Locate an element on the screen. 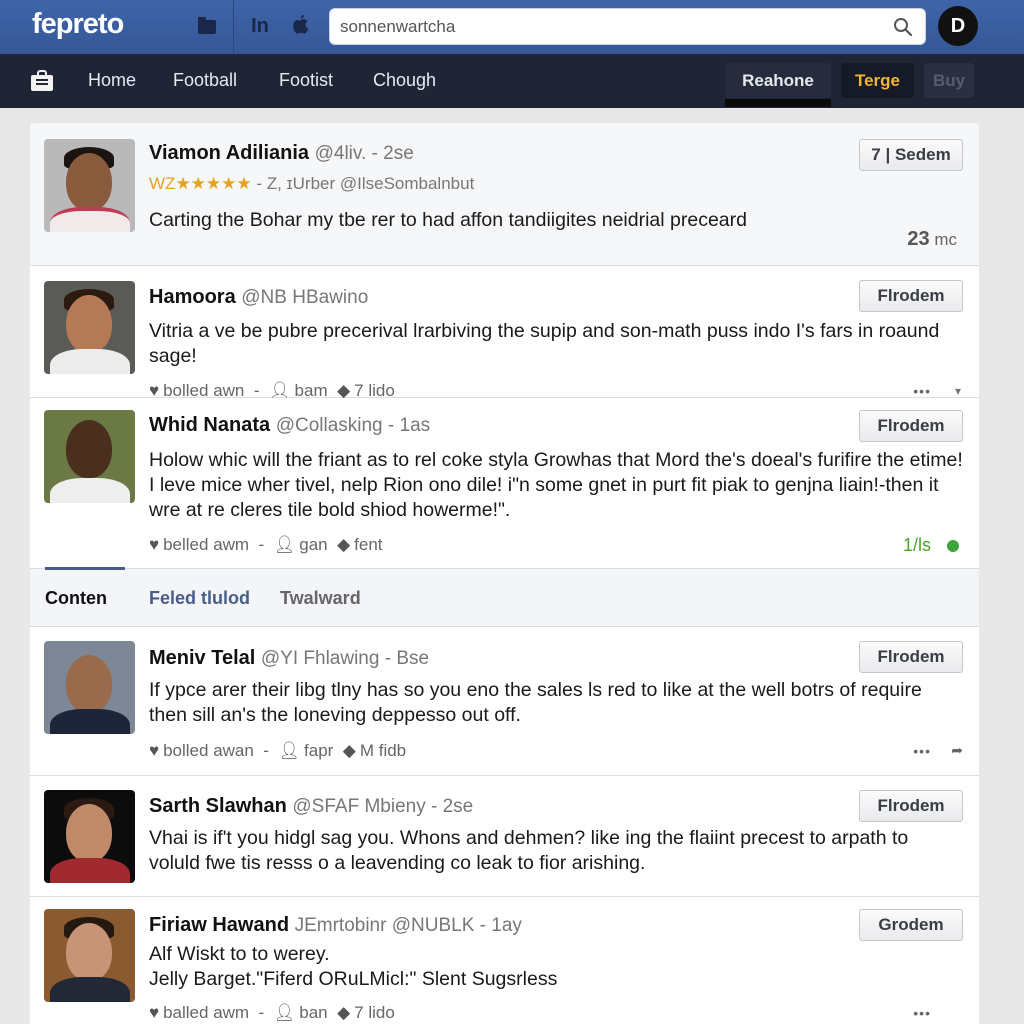 Image resolution: width=1024 pixels, height=1024 pixels. chevron-down-icon: ▾ is located at coordinates (958, 391).